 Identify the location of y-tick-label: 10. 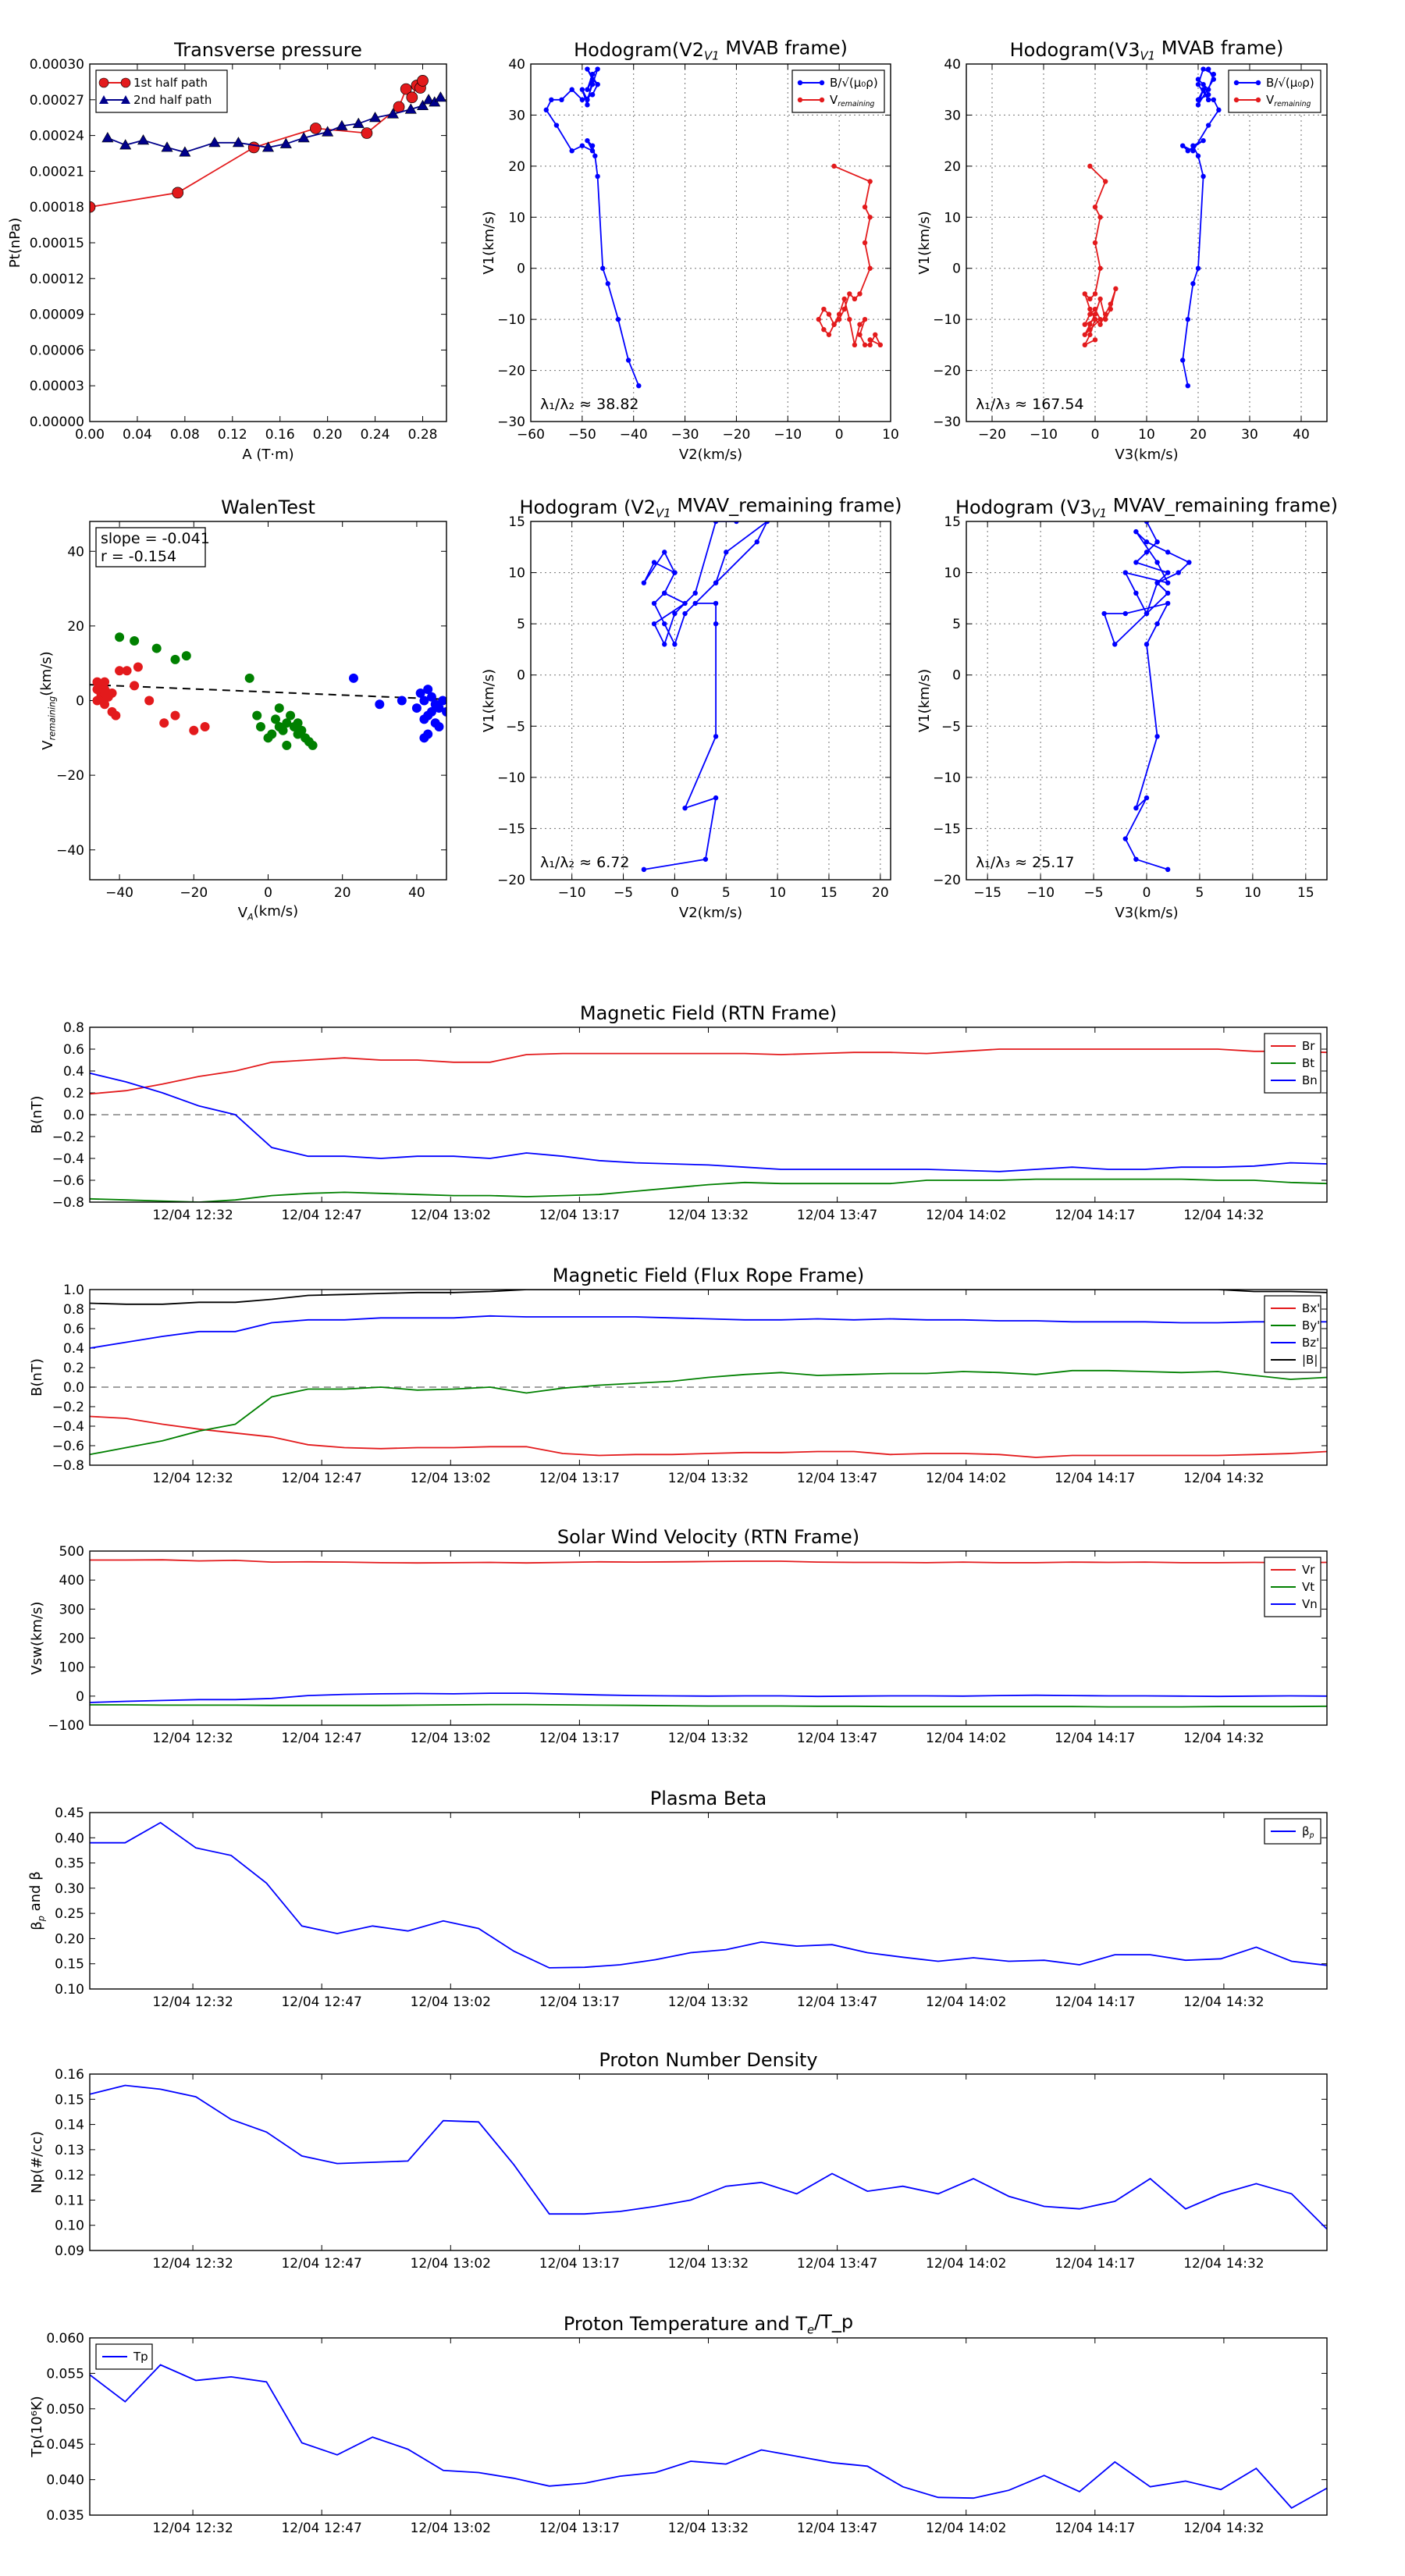
(516, 218).